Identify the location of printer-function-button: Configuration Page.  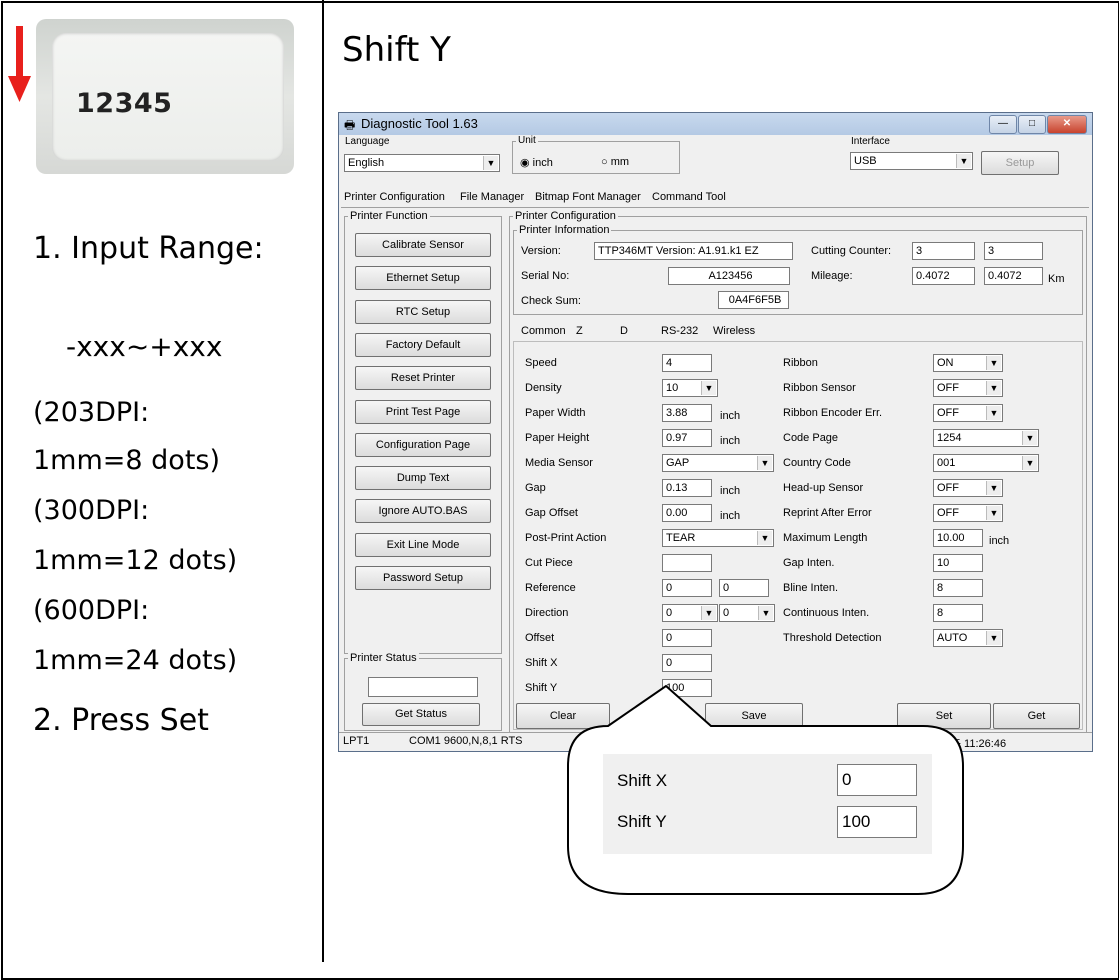
(423, 444).